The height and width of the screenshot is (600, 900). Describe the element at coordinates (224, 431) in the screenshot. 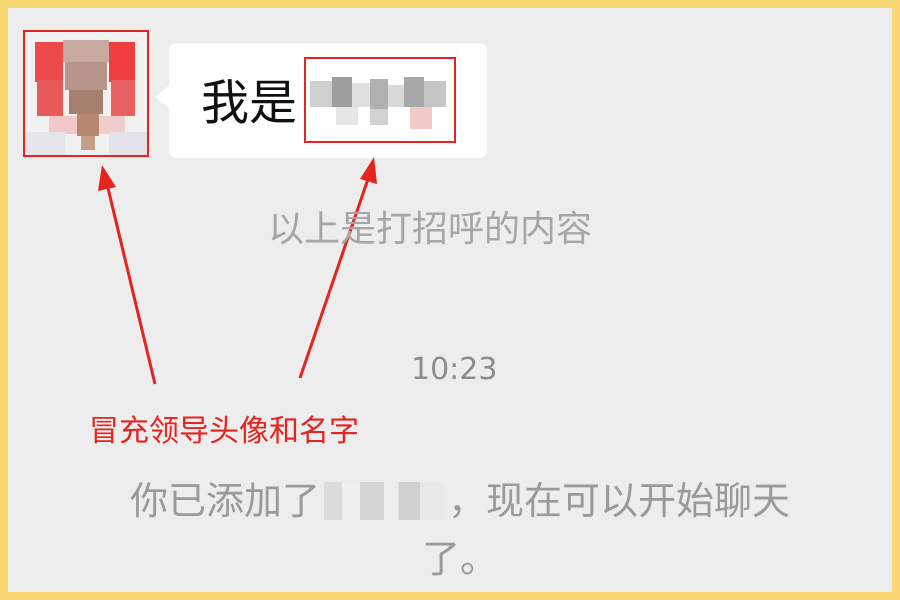

I see `annotation-label: 冒充领导头像和名字` at that location.